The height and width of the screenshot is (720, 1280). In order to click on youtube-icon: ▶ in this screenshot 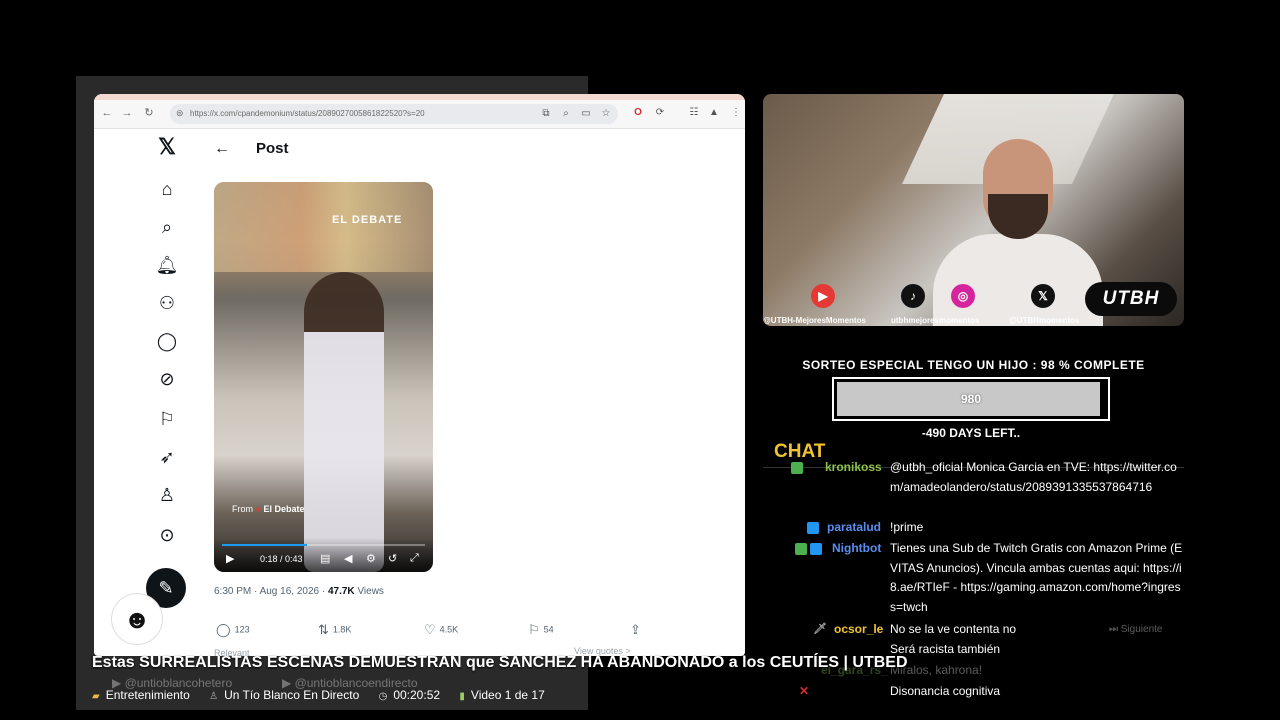, I will do `click(823, 296)`.